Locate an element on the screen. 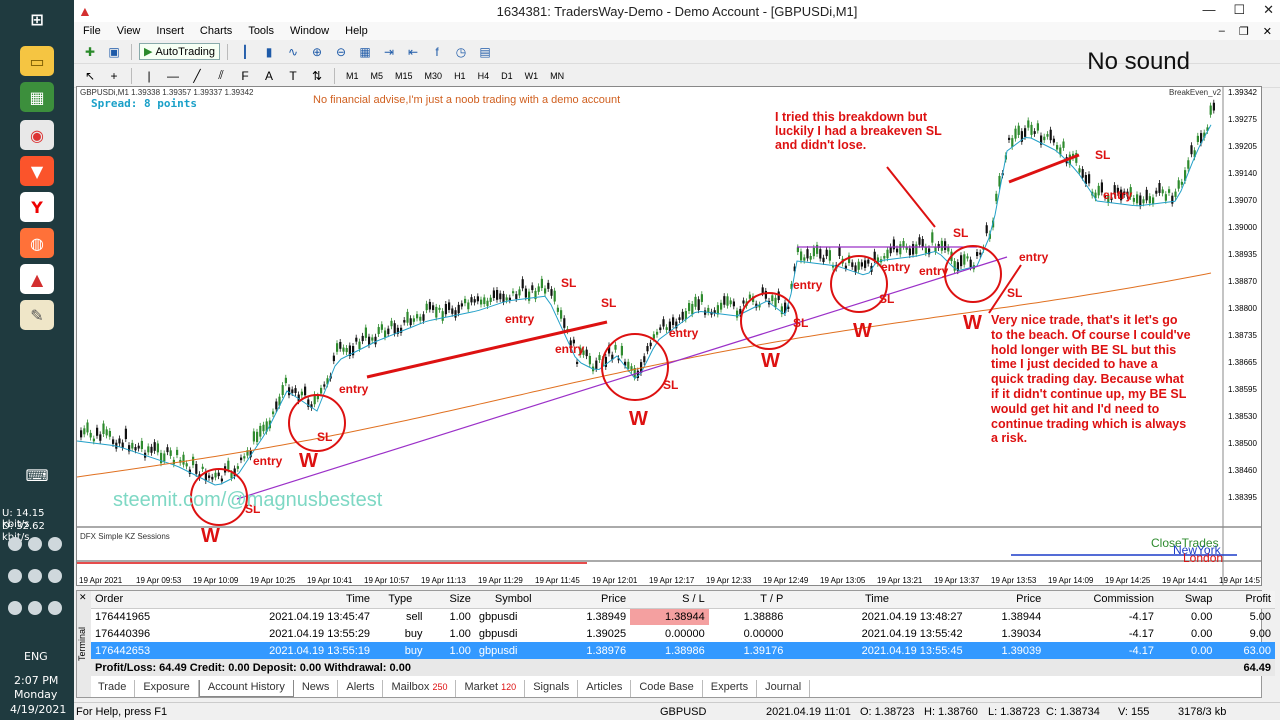  terminal-tab: Trade is located at coordinates (113, 688).